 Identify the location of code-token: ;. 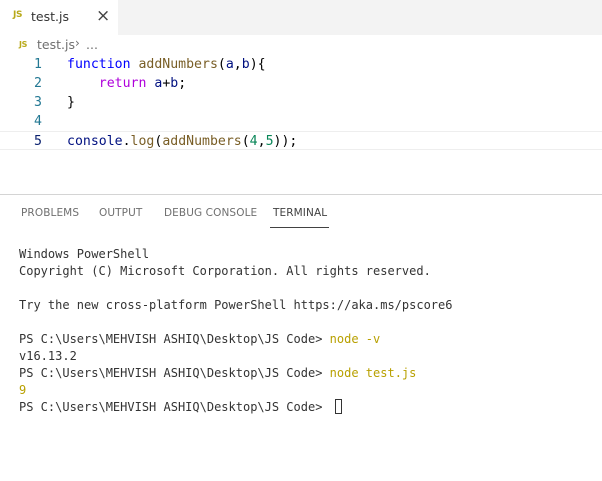
(182, 83).